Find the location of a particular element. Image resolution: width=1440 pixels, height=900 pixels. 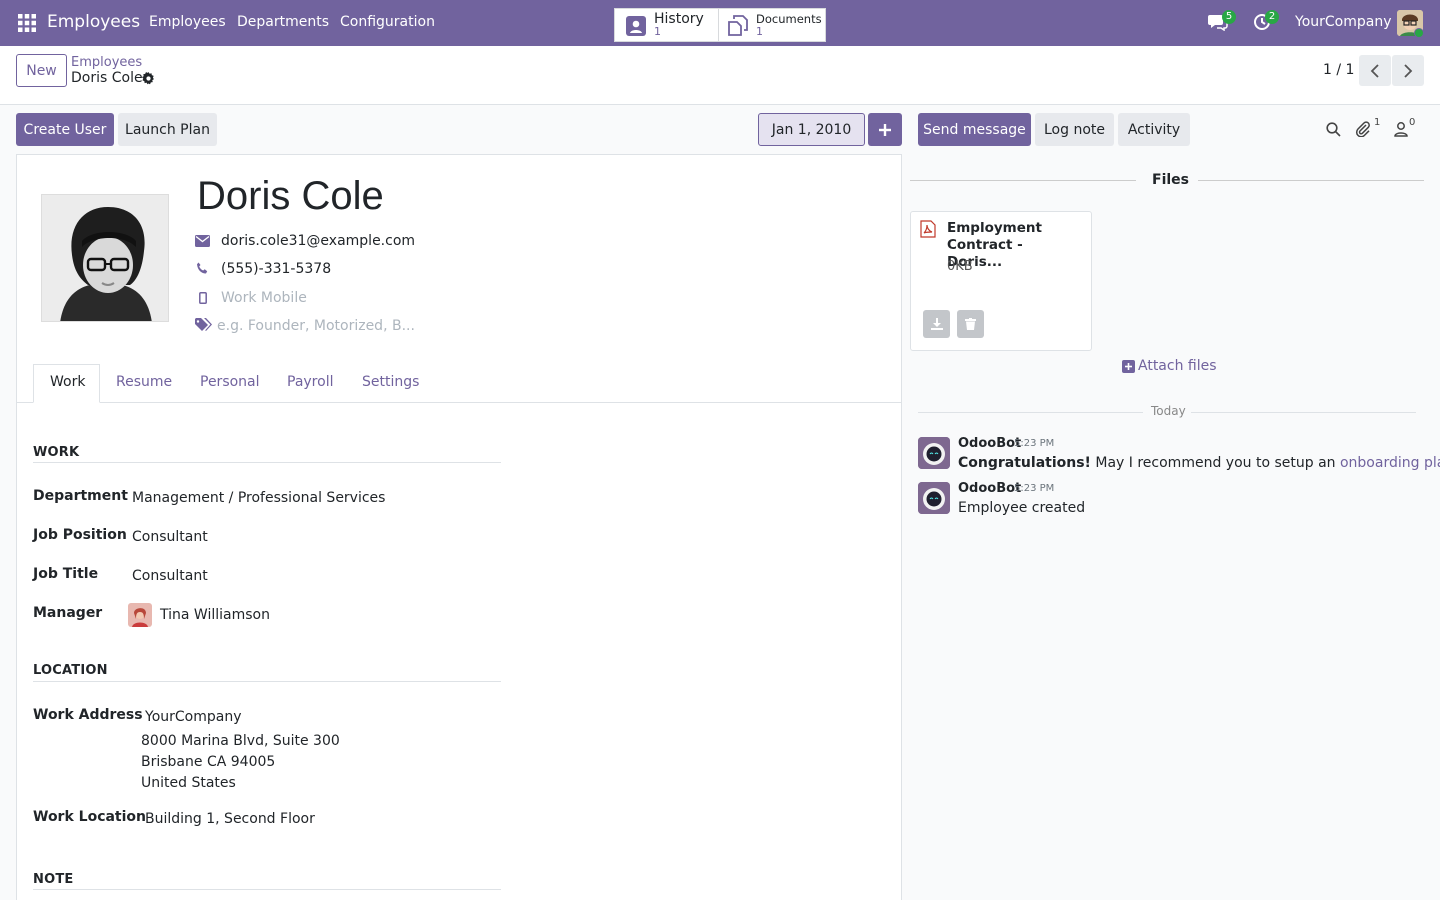

new-button: New is located at coordinates (41, 70).